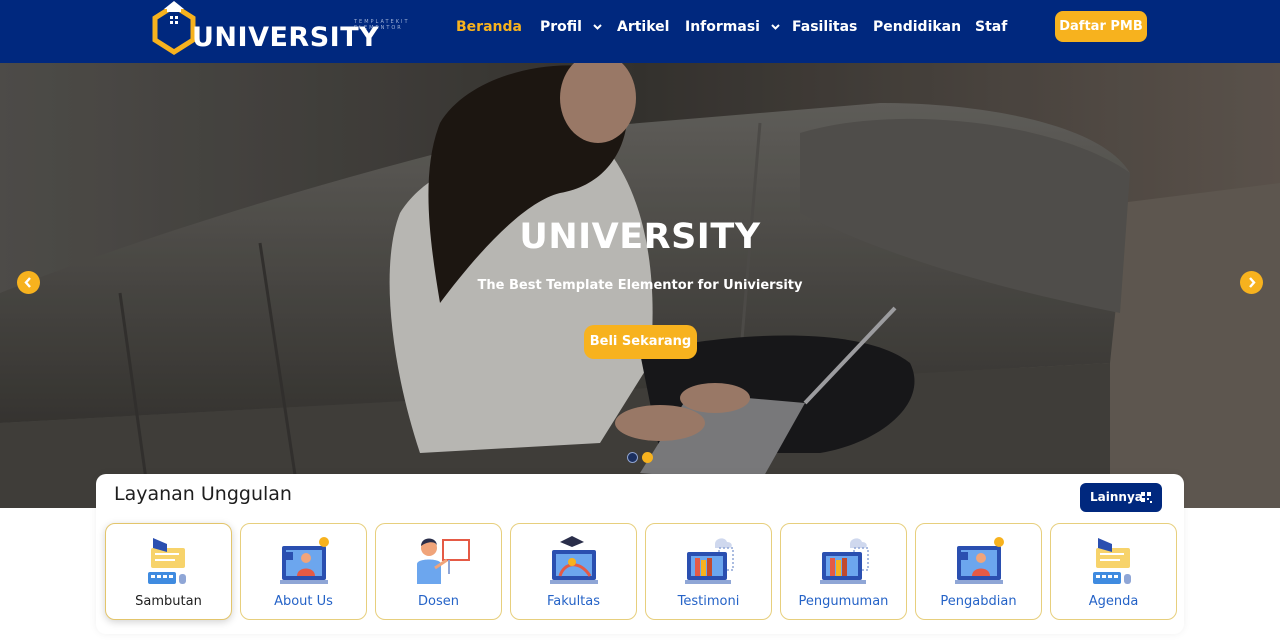  What do you see at coordinates (574, 560) in the screenshot?
I see `graduation-monitor-icon` at bounding box center [574, 560].